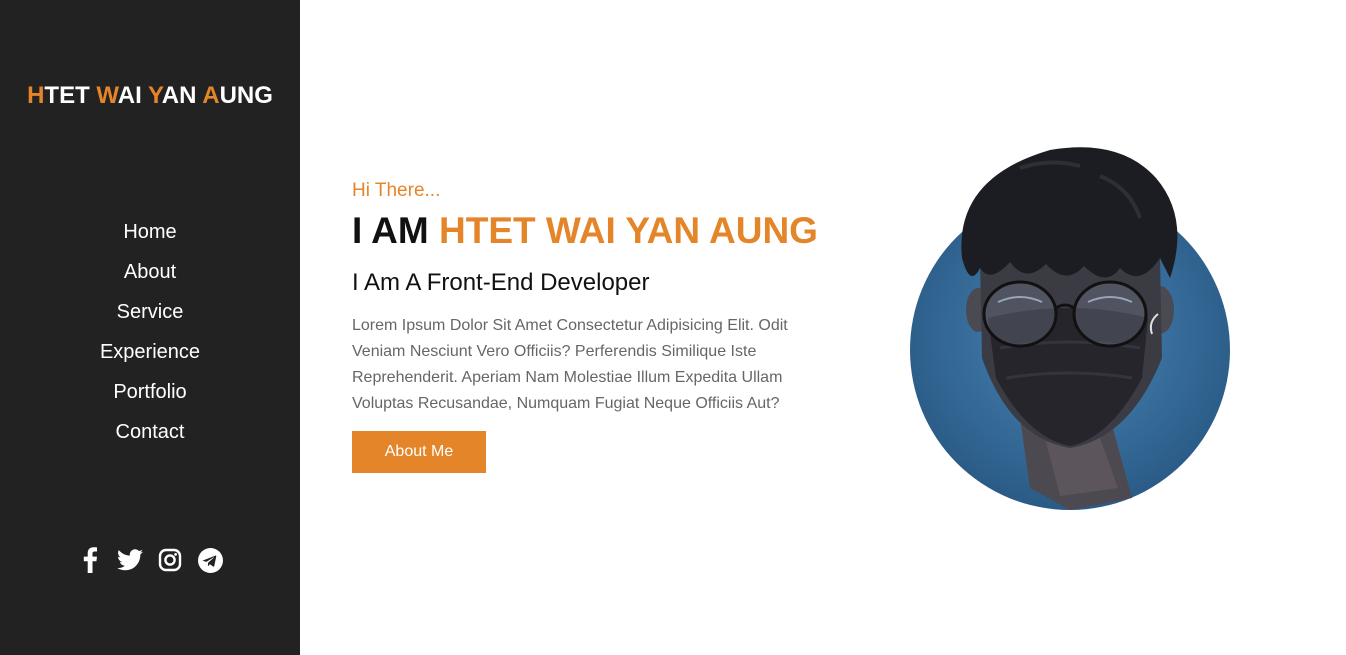 The image size is (1346, 655). I want to click on nav-item-home: Home, so click(150, 232).